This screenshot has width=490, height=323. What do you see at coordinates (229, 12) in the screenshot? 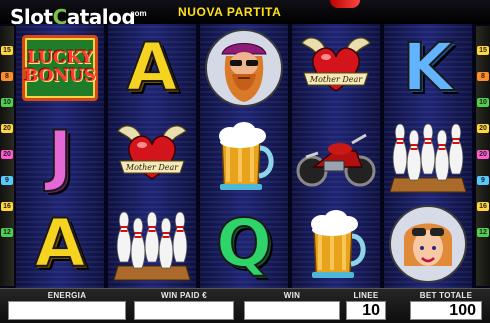
I see `new-game-button: NUOVA PARTITA` at bounding box center [229, 12].